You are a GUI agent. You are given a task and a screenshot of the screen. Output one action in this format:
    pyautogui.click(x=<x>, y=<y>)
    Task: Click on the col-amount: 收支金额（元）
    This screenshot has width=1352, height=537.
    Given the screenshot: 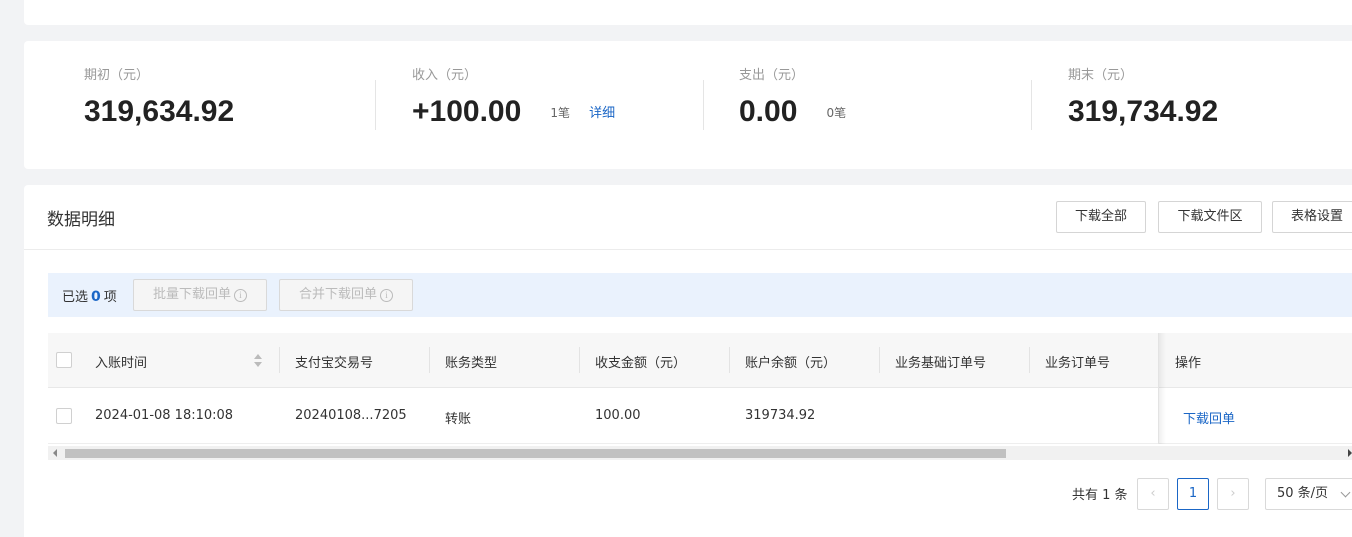 What is the action you would take?
    pyautogui.click(x=641, y=363)
    